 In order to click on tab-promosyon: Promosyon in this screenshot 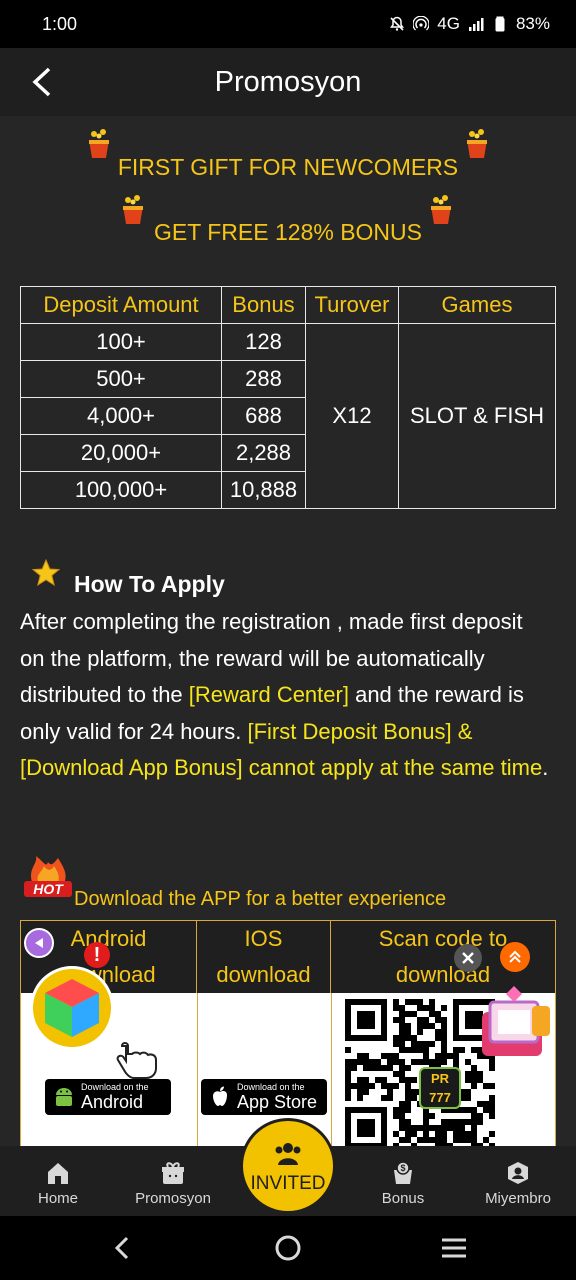, I will do `click(173, 1183)`.